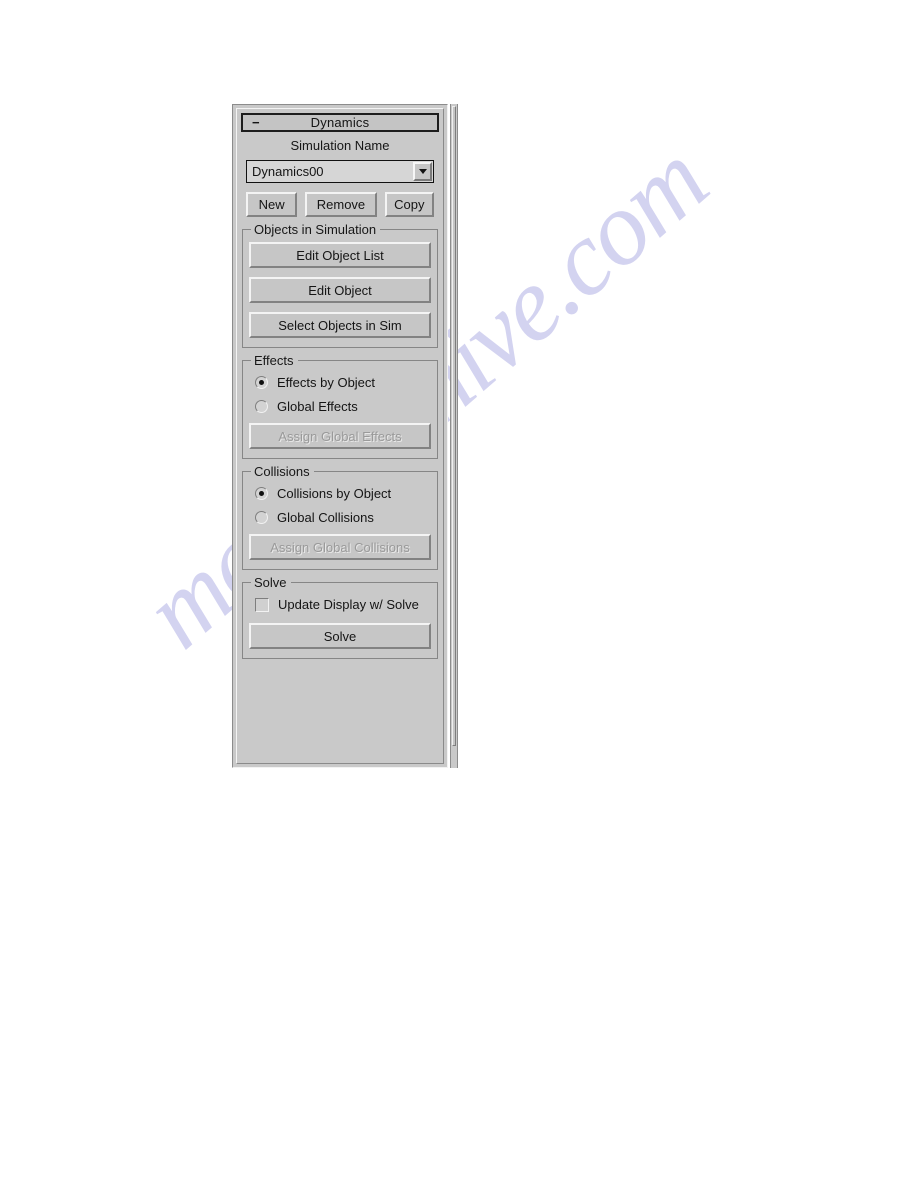 Image resolution: width=918 pixels, height=1188 pixels. I want to click on panel-scrollbar, so click(454, 436).